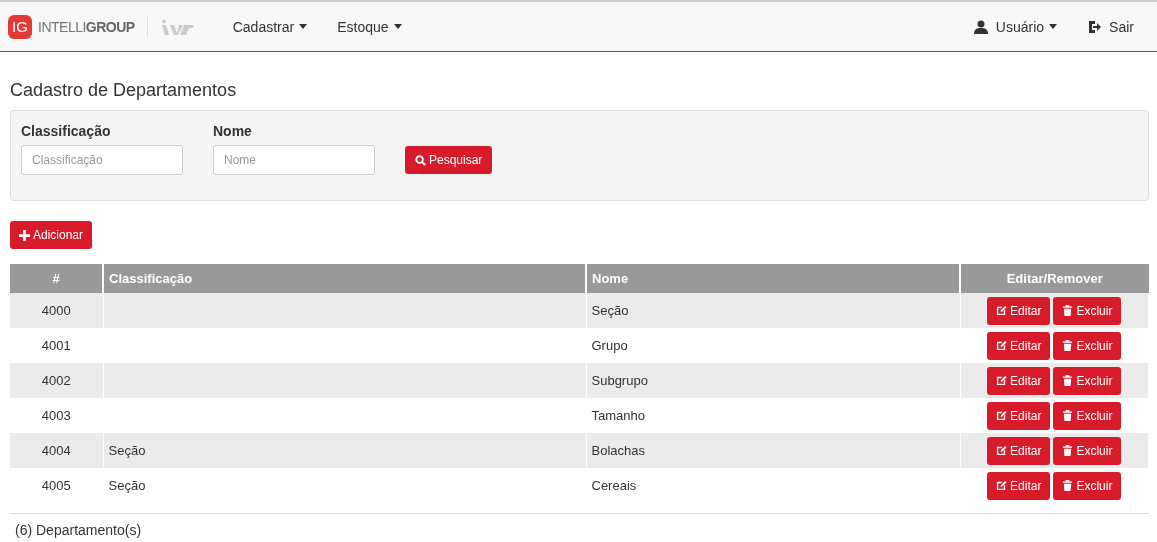 This screenshot has width=1157, height=542. What do you see at coordinates (773, 278) in the screenshot?
I see `column-header: Nome` at bounding box center [773, 278].